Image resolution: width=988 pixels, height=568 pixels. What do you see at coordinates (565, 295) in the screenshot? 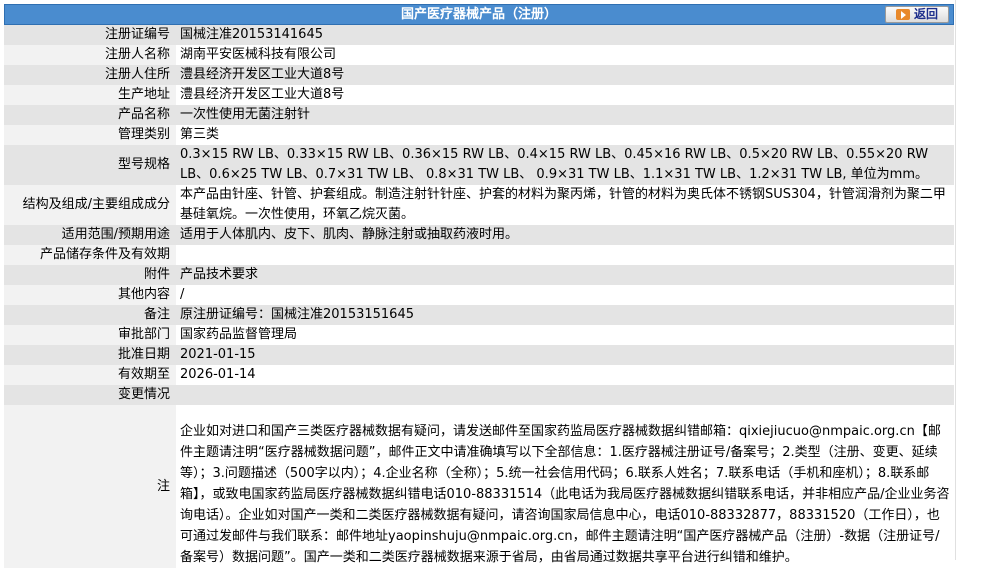
I see `row-value: /` at bounding box center [565, 295].